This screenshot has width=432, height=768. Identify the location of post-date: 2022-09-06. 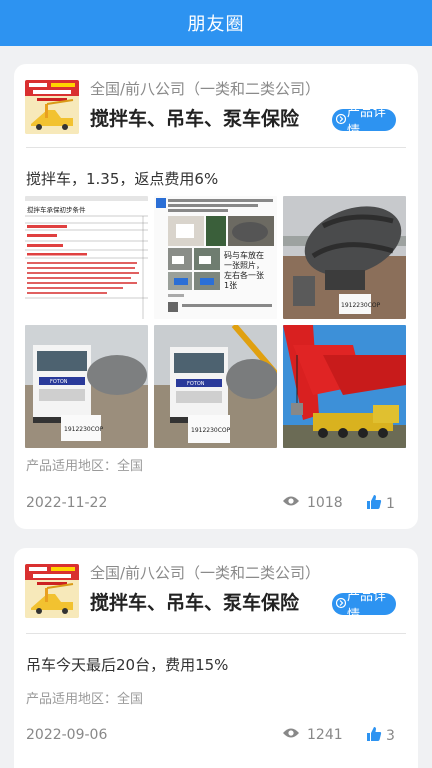
(67, 735).